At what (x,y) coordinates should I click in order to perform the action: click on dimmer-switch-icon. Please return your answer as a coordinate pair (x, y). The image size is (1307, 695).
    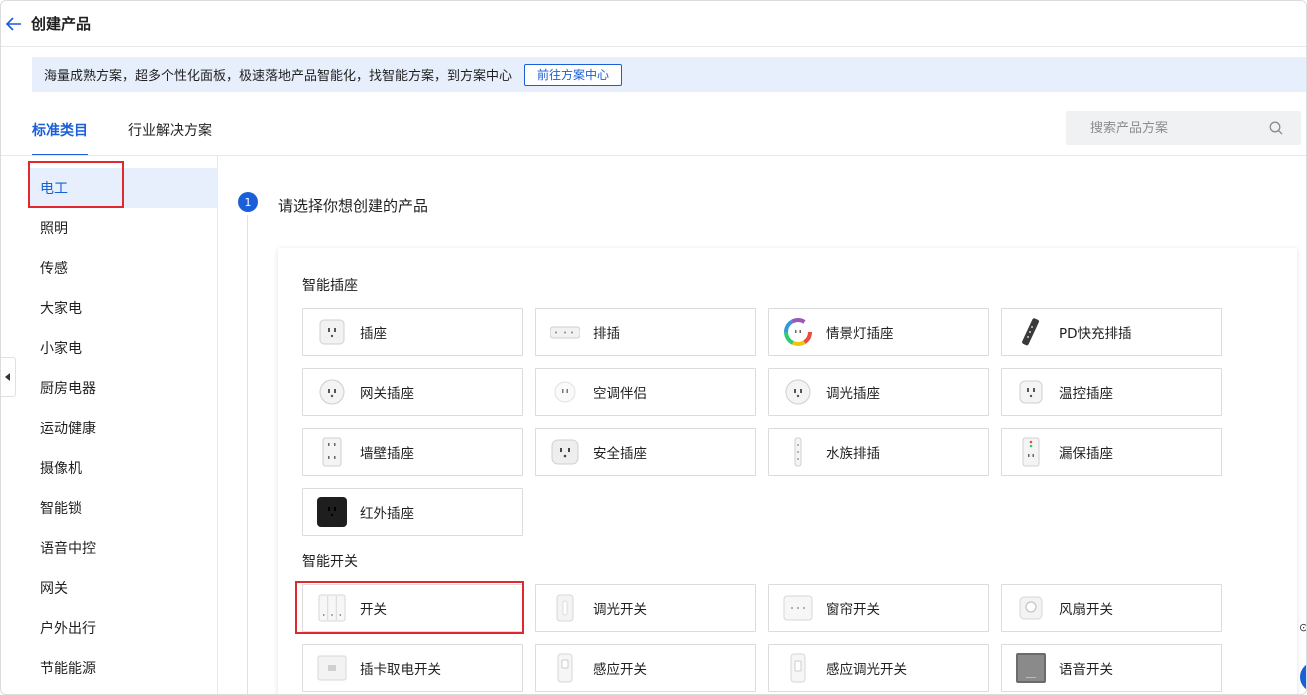
    Looking at the image, I should click on (565, 608).